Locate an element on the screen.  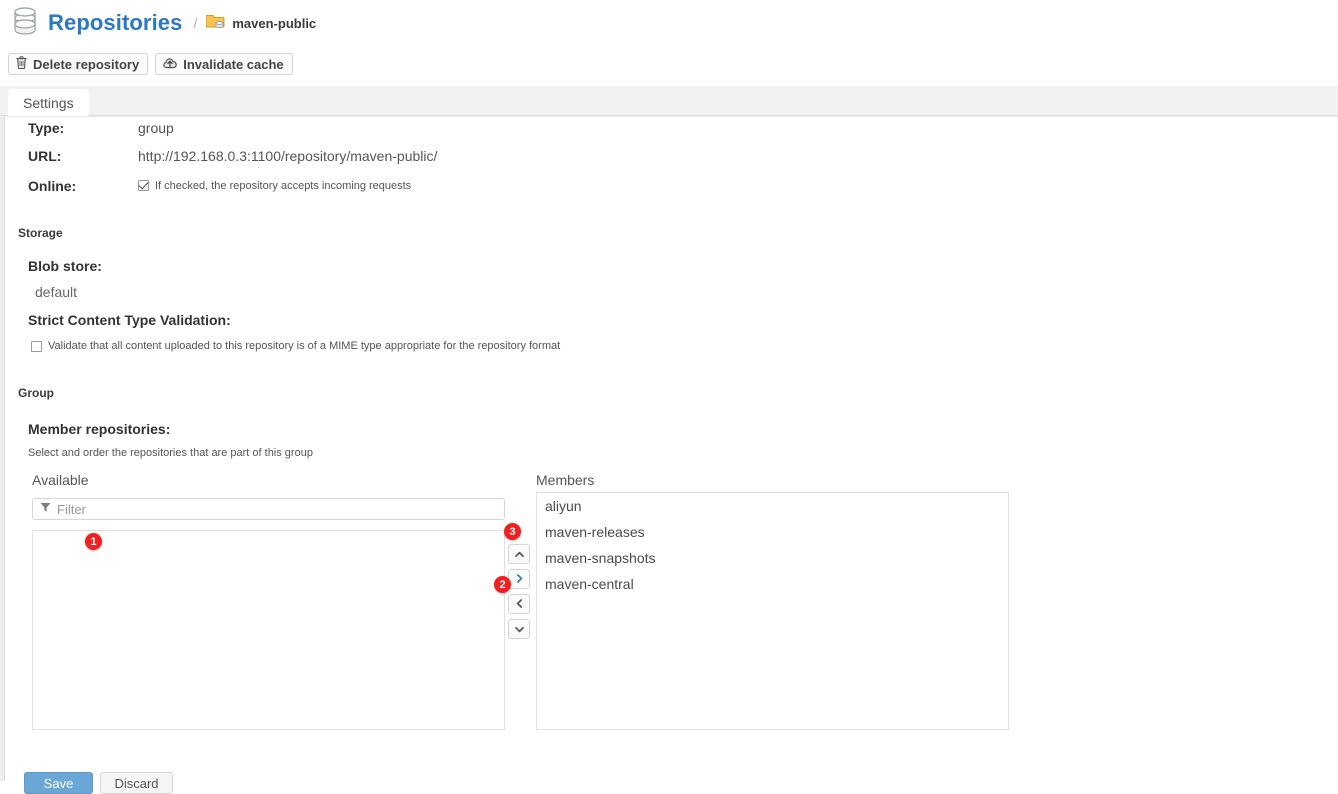
field-type: Type: group is located at coordinates (101, 128).